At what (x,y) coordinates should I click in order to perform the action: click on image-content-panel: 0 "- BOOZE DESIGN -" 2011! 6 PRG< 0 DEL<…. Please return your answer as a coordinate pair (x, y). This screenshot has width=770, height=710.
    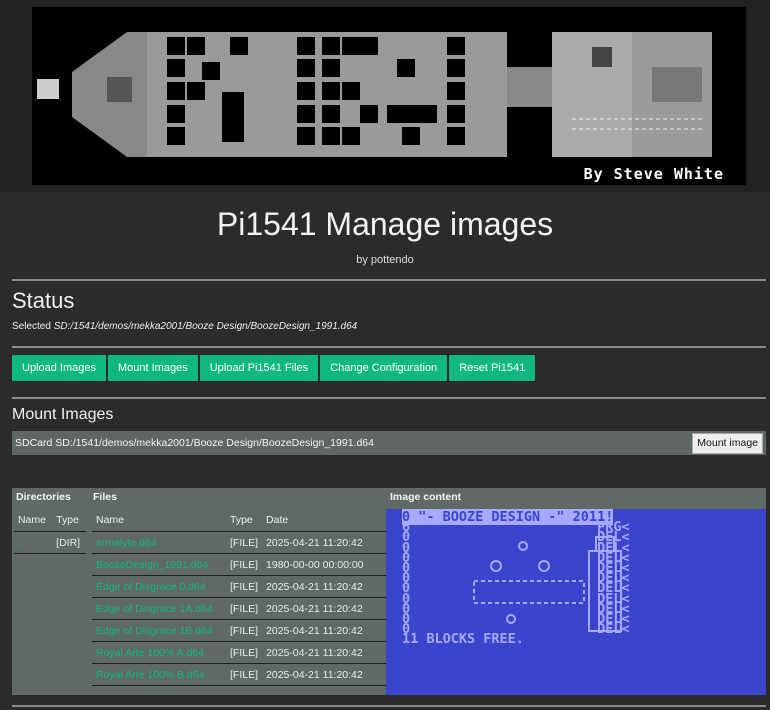
    Looking at the image, I should click on (576, 602).